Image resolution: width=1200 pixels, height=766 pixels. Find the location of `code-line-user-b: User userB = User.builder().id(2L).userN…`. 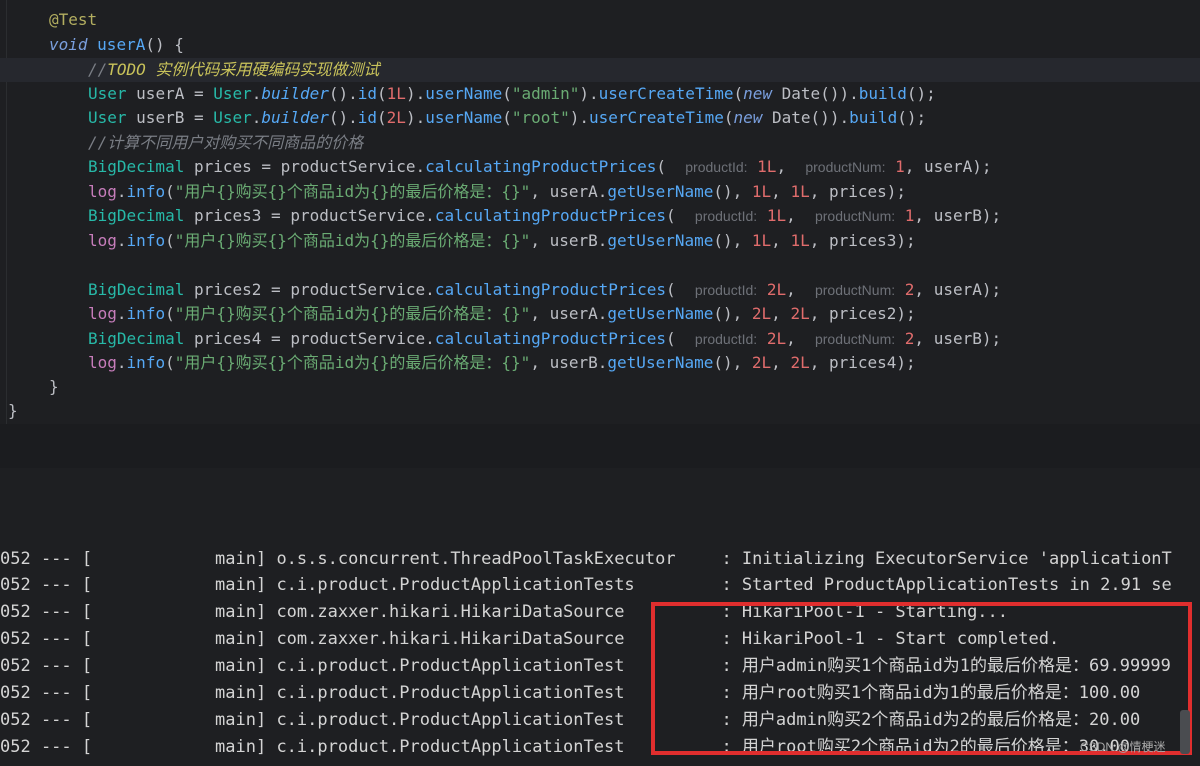

code-line-user-b: User userB = User.builder().id(2L).userN… is located at coordinates (507, 118).